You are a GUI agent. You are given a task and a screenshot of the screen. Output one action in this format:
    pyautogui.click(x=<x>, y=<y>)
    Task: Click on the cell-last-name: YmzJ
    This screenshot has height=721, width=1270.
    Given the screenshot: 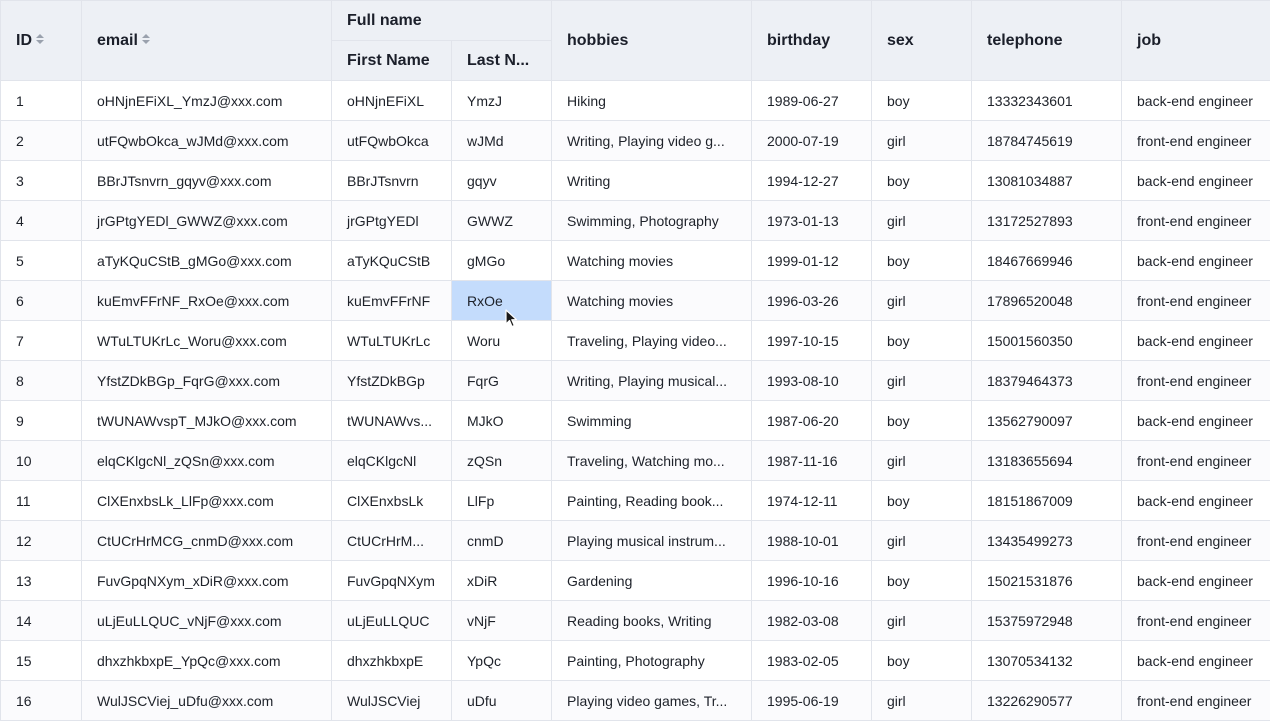 What is the action you would take?
    pyautogui.click(x=502, y=101)
    